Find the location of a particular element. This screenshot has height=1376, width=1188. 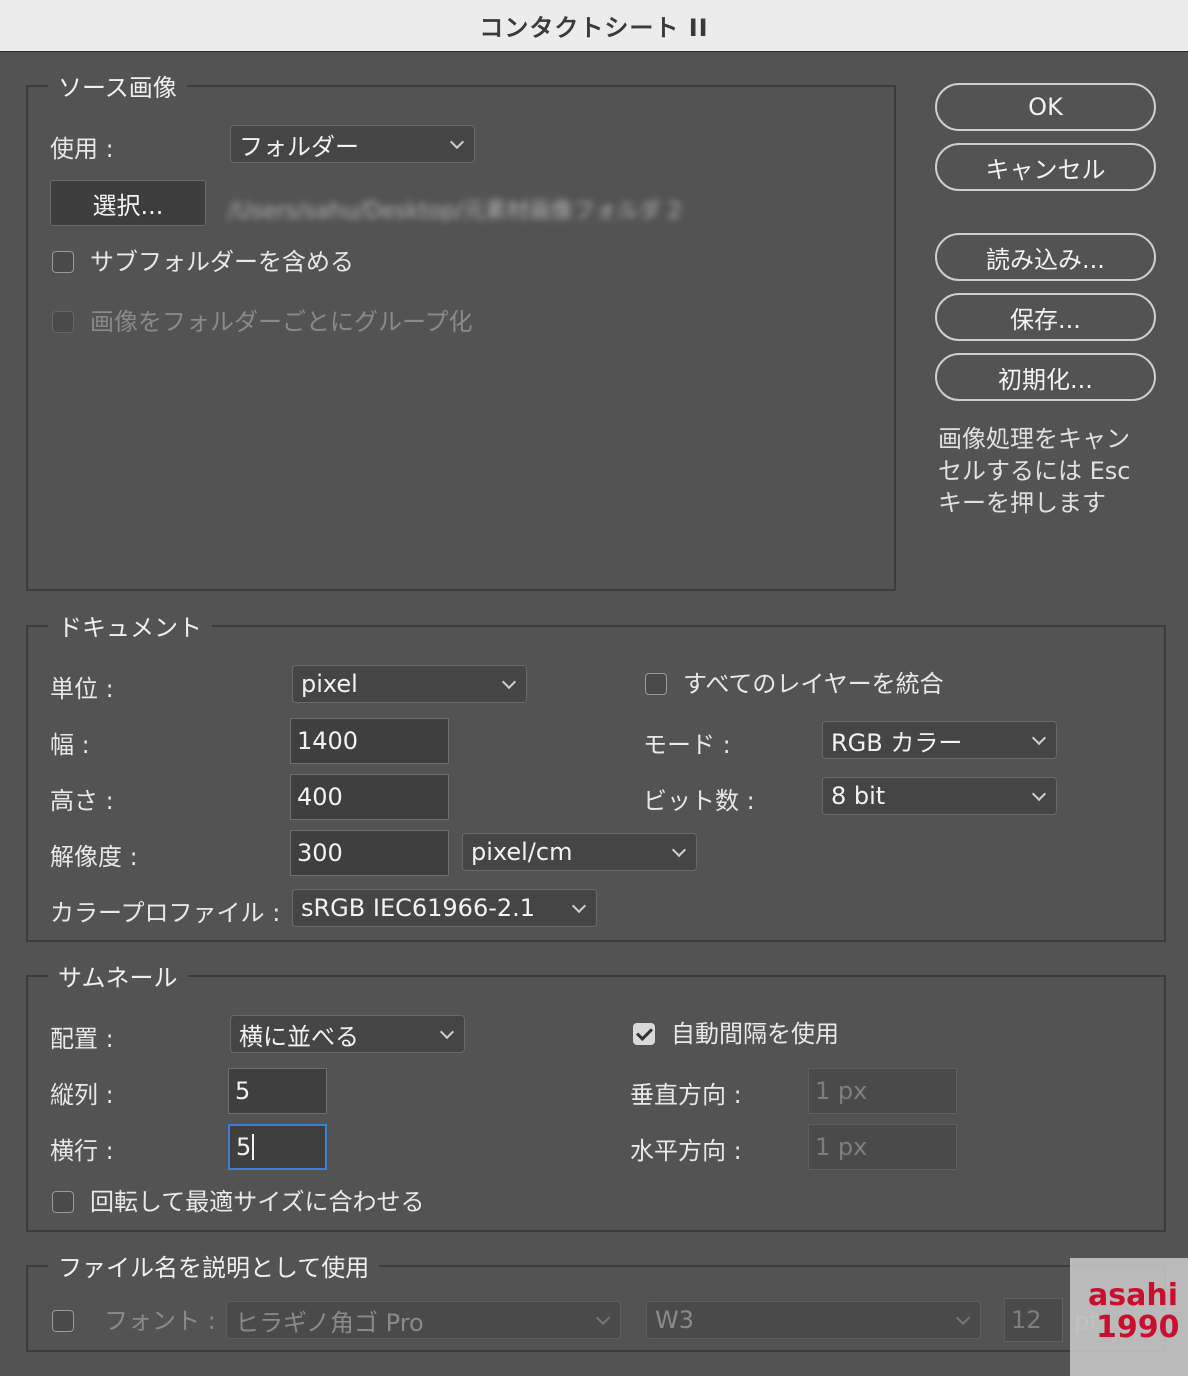

source-path: /Users/sahu/Desktop/元素材画像フォルダ 2 is located at coordinates (455, 211).